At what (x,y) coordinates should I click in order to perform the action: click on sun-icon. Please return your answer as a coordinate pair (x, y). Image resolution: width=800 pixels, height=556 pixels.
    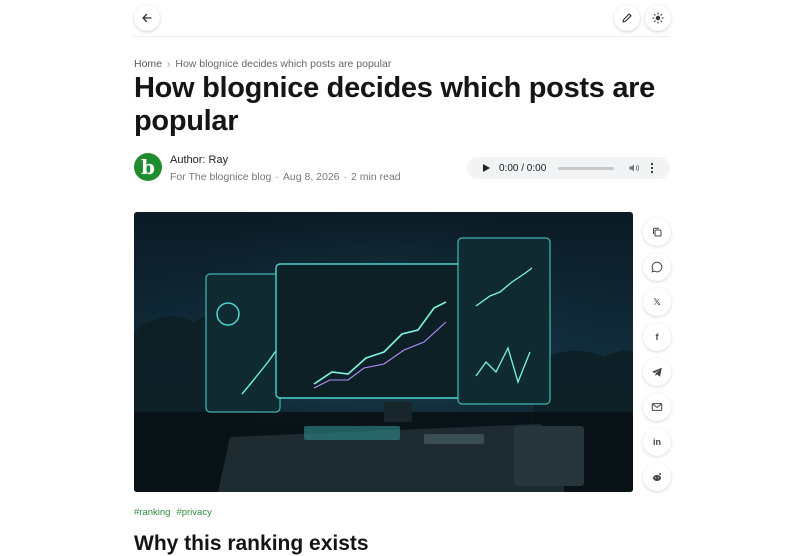
    Looking at the image, I should click on (658, 18).